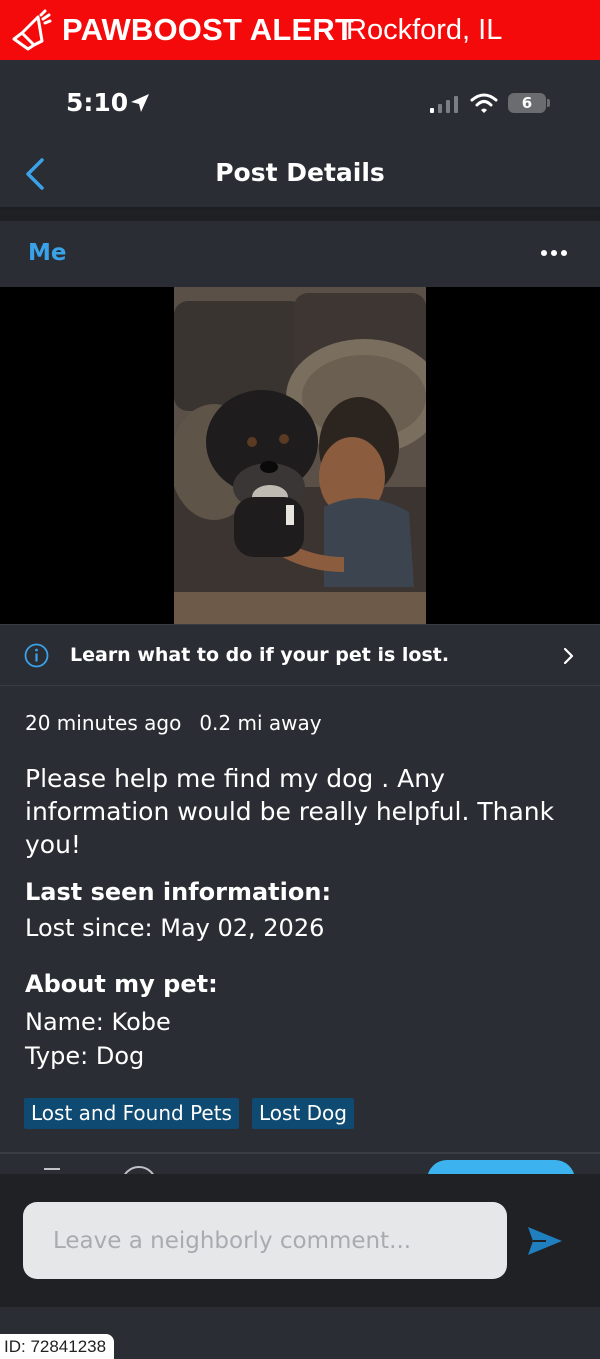 This screenshot has height=1359, width=600. Describe the element at coordinates (208, 29) in the screenshot. I see `banner-title: PAWBOOST ALERT` at that location.